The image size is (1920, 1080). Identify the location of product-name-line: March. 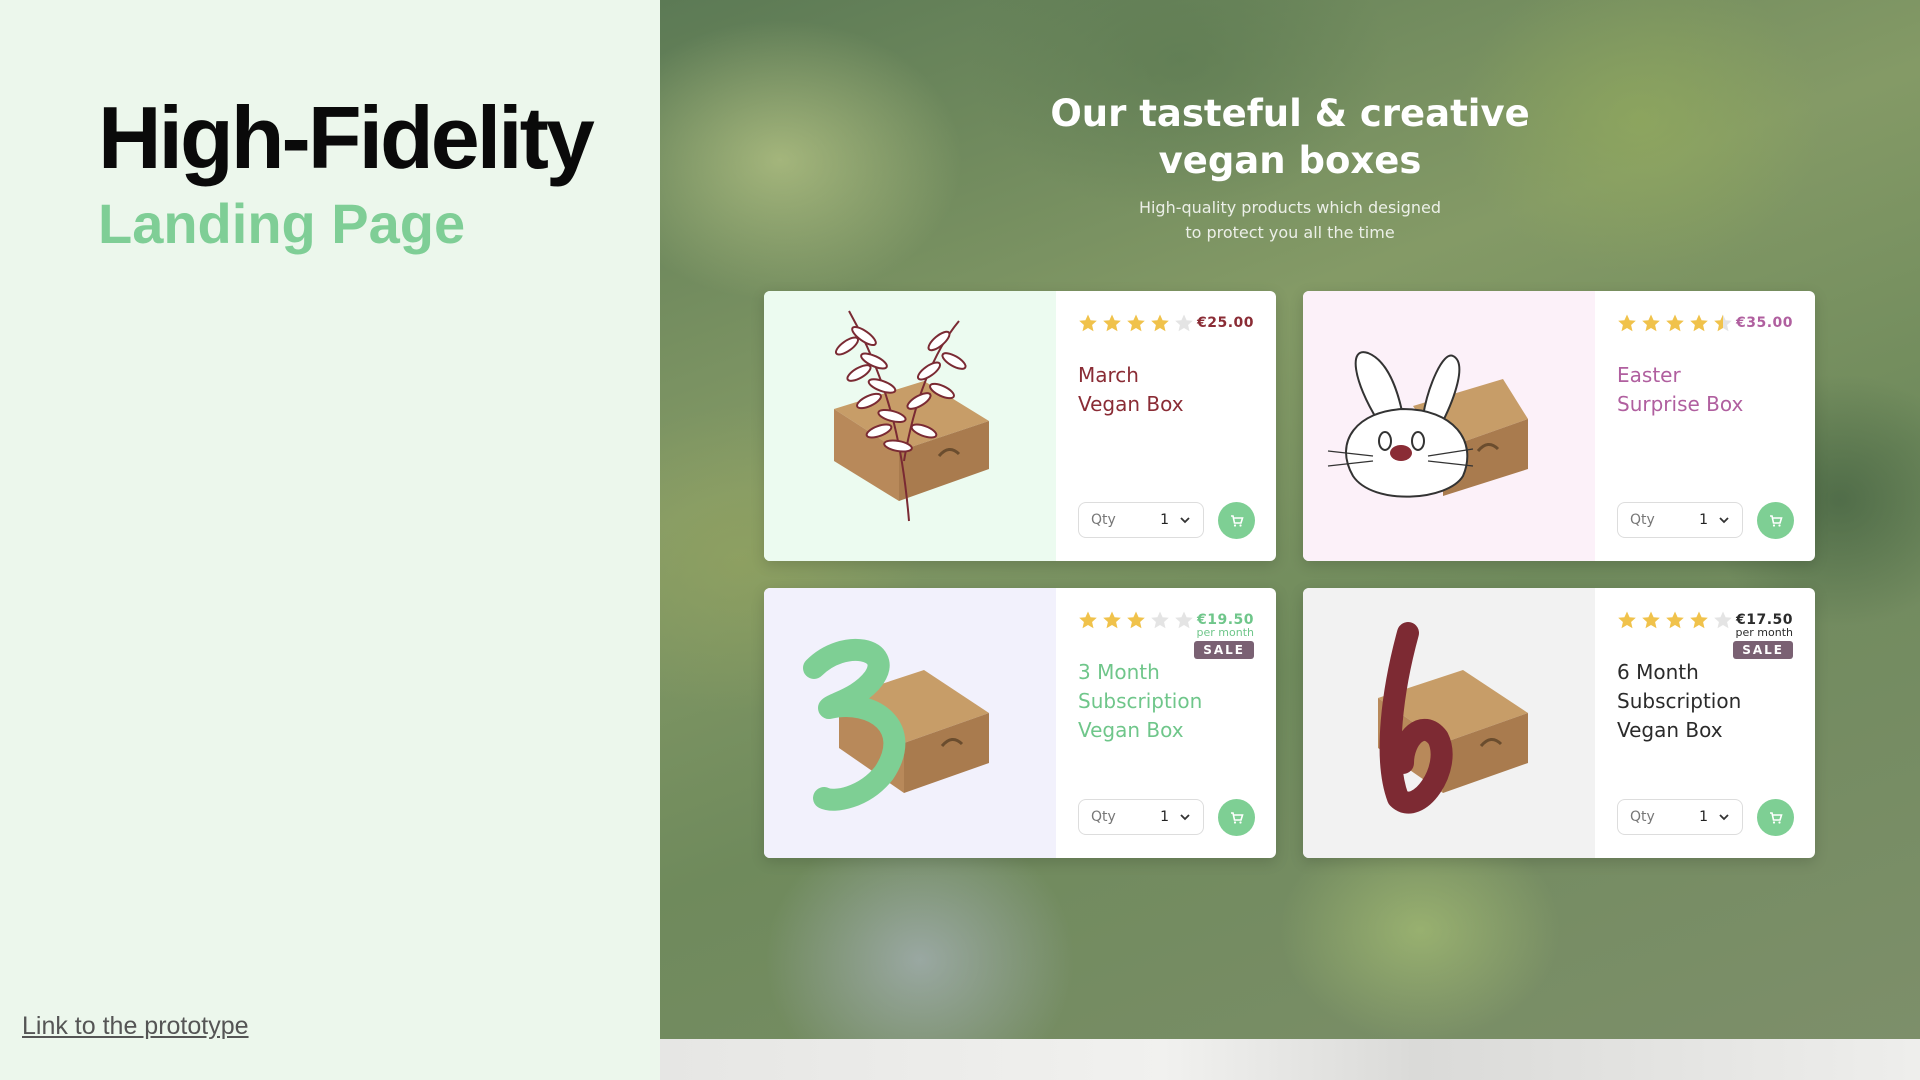
(1108, 375).